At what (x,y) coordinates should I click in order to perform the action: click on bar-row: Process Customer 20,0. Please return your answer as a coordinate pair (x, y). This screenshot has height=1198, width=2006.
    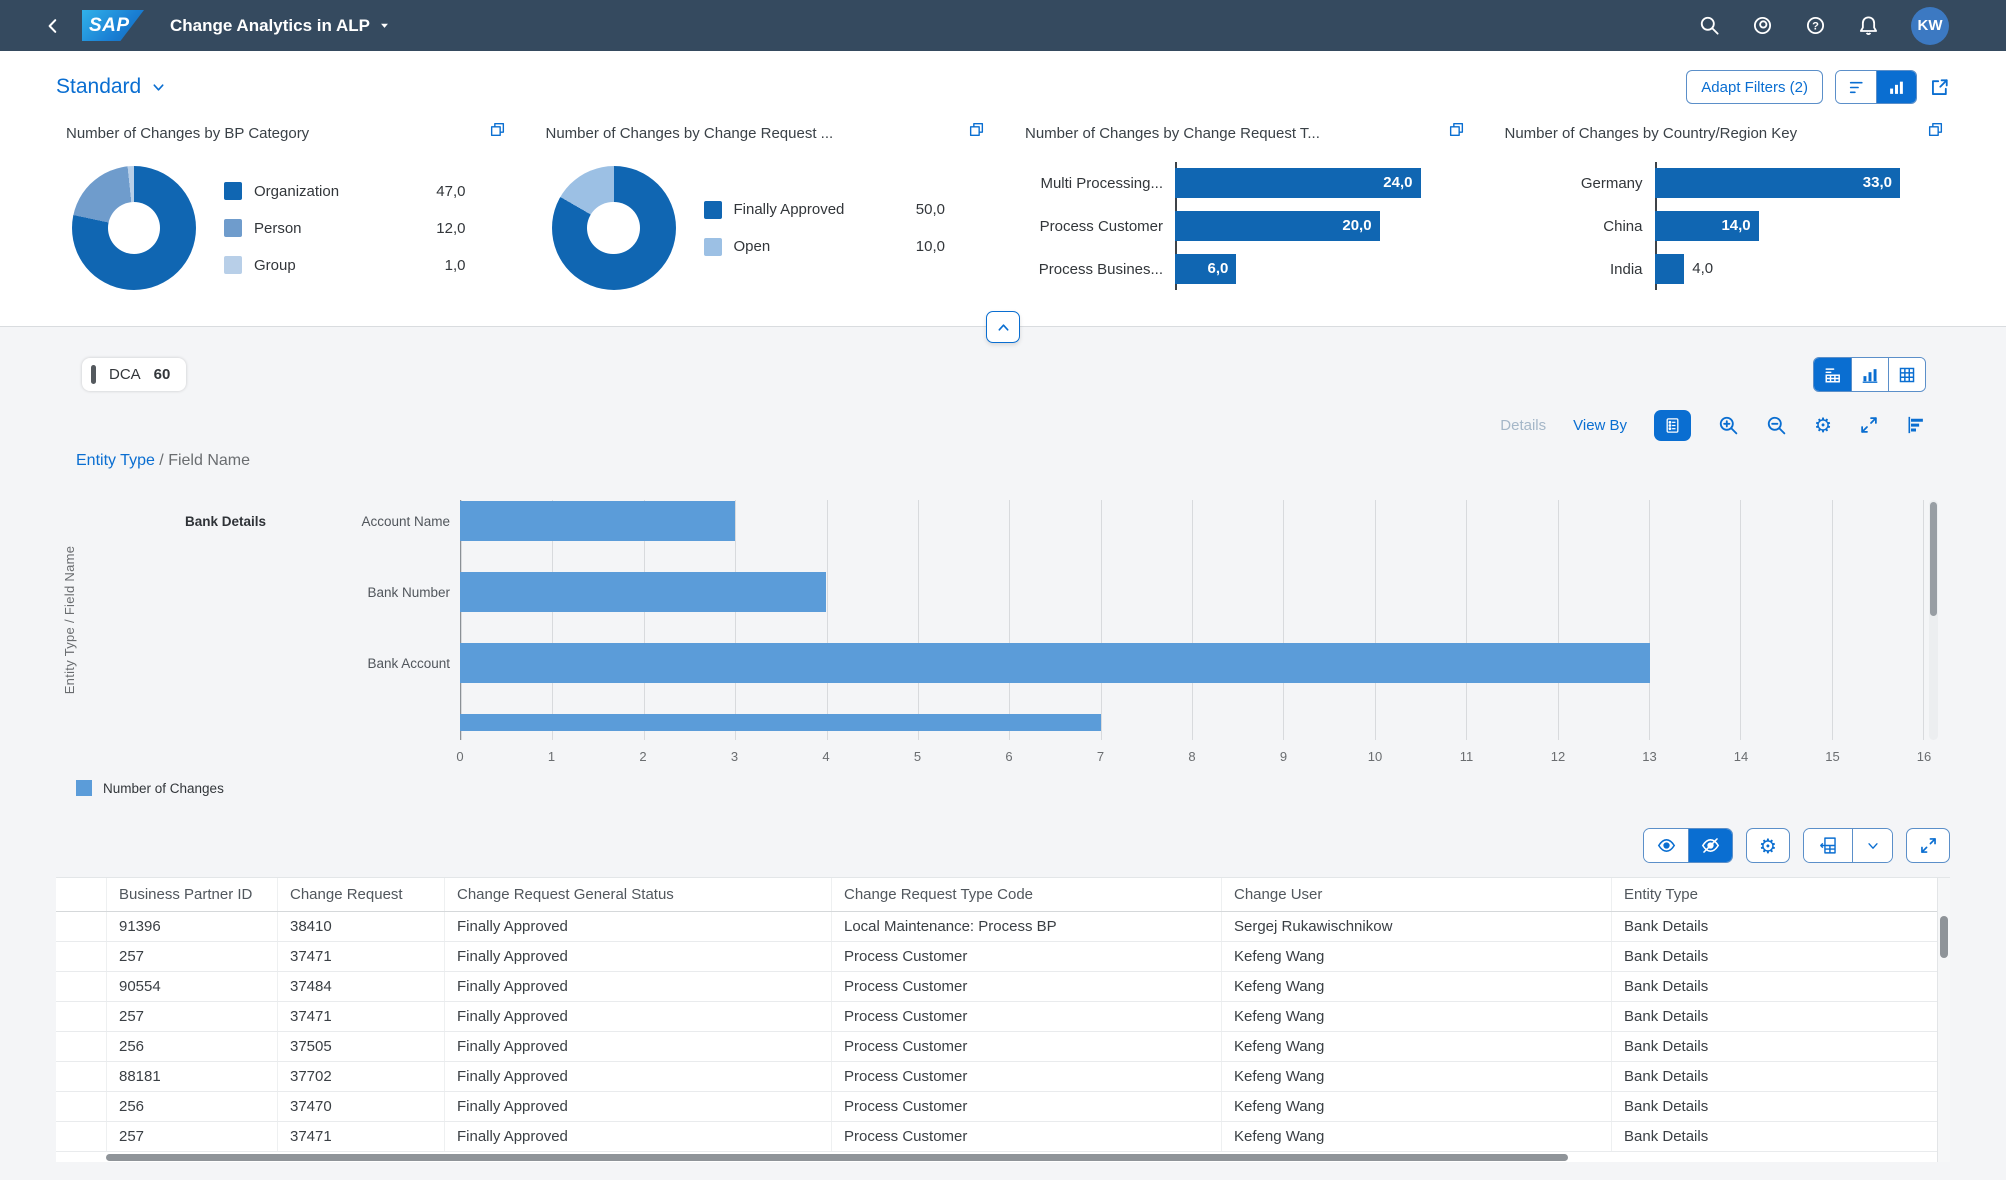
    Looking at the image, I should click on (1223, 226).